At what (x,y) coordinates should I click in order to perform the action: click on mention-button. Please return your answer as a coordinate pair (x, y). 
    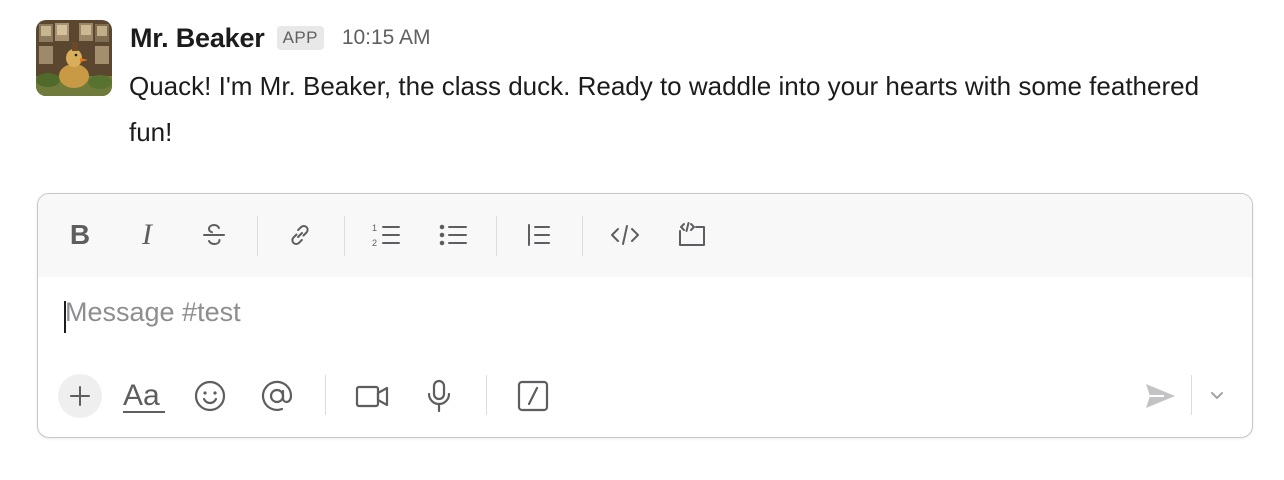
    Looking at the image, I should click on (277, 396).